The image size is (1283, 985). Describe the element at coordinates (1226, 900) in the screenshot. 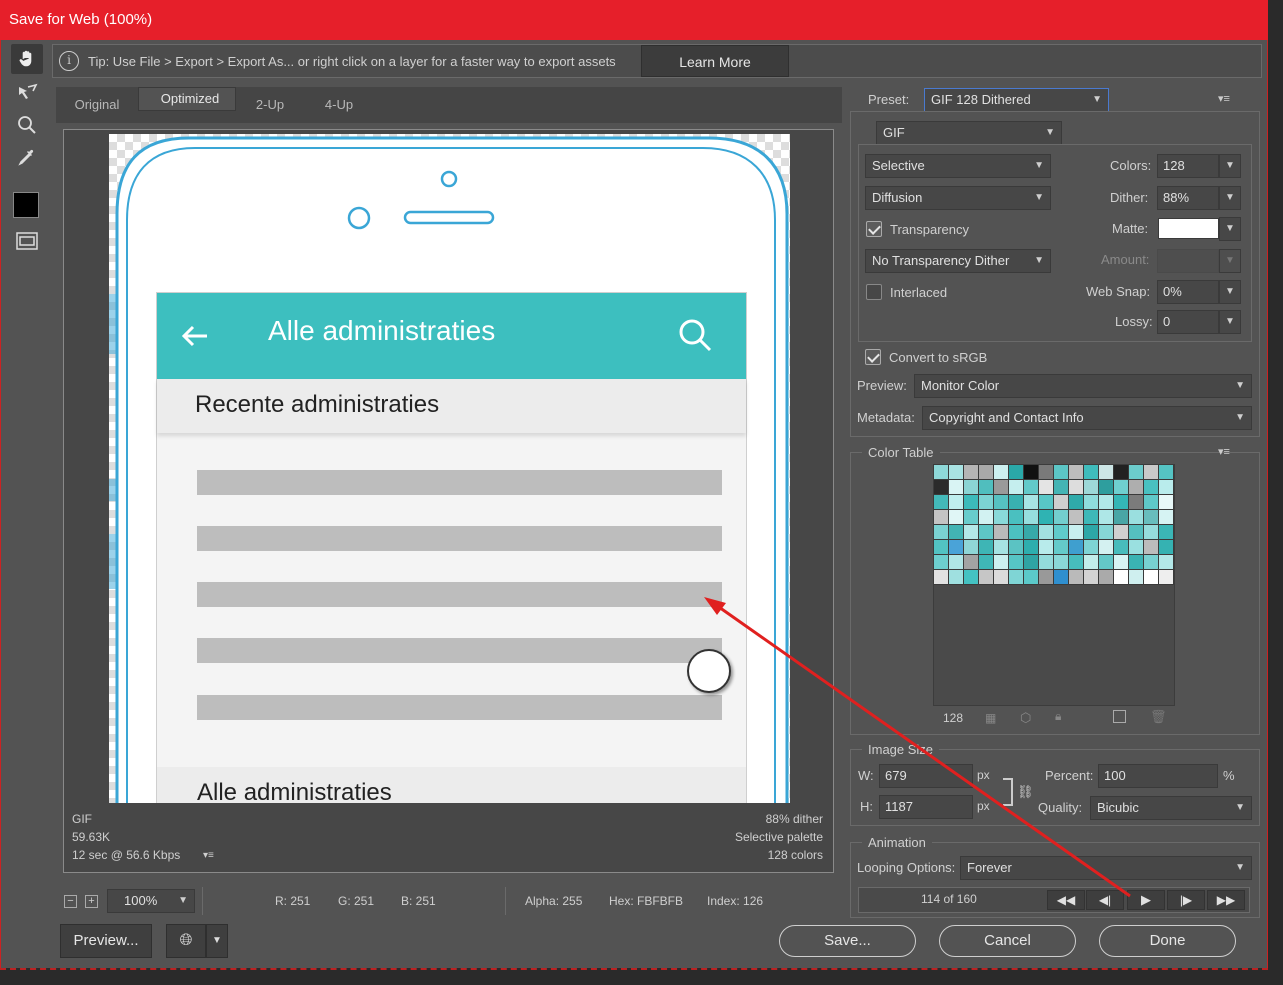

I see `last-frame-button: ▶▶` at that location.